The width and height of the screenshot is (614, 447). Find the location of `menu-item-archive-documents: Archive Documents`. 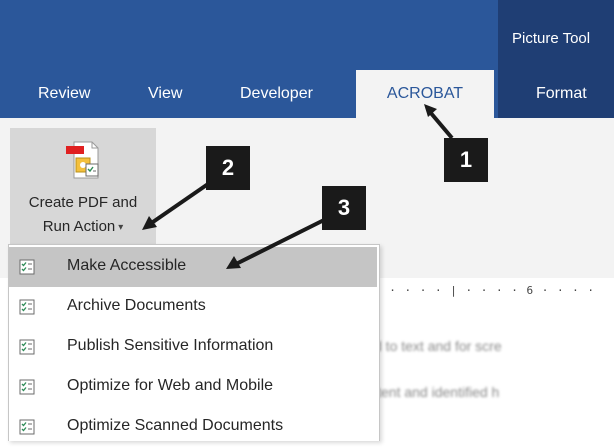

menu-item-archive-documents: Archive Documents is located at coordinates (193, 307).